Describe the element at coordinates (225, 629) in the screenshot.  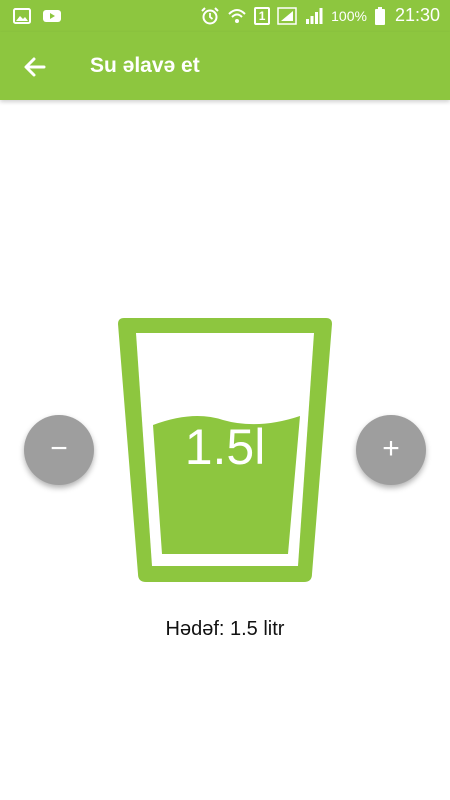
I see `goal-text: Hədəf: 1.5 litr` at that location.